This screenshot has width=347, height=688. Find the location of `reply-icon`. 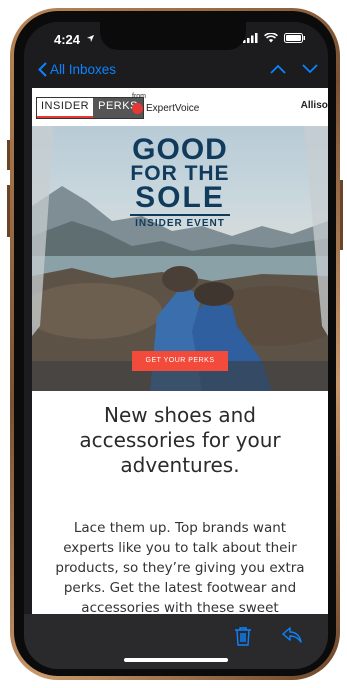

reply-icon is located at coordinates (292, 635).